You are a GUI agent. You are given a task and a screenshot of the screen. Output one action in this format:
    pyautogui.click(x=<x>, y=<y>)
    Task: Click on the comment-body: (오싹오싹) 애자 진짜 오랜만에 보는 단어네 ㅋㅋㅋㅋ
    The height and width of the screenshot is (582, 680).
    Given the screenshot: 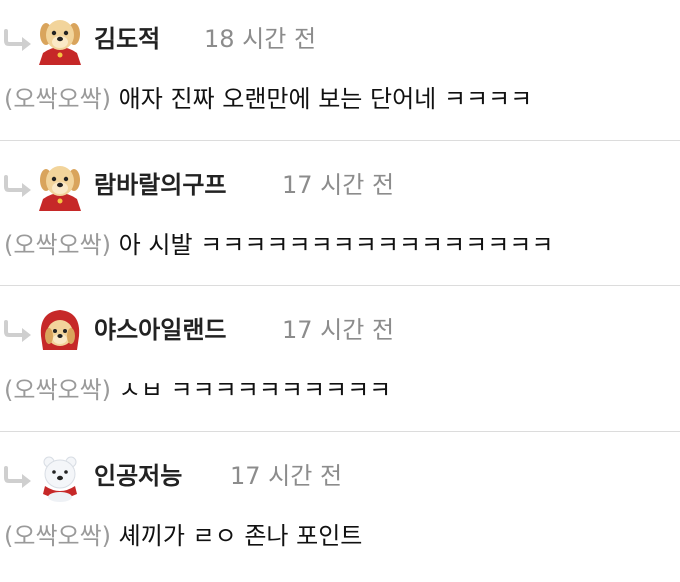 What is the action you would take?
    pyautogui.click(x=268, y=99)
    